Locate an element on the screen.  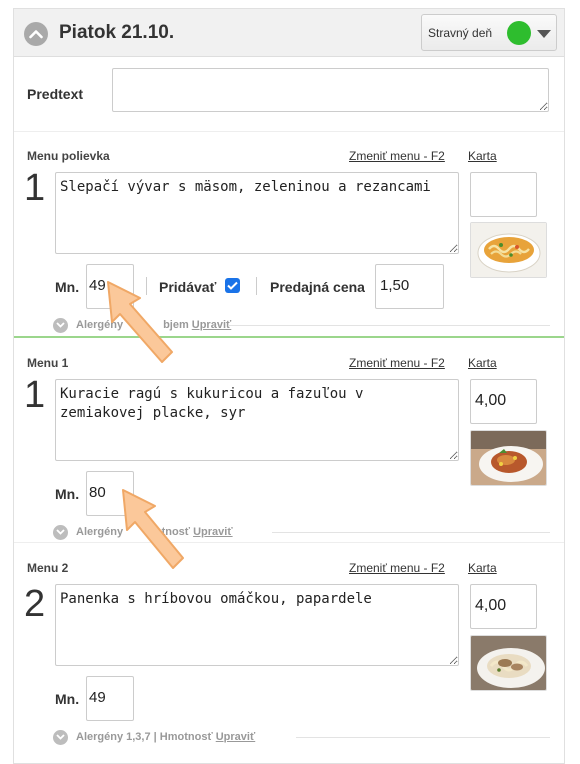
checkmark-icon is located at coordinates (232, 285).